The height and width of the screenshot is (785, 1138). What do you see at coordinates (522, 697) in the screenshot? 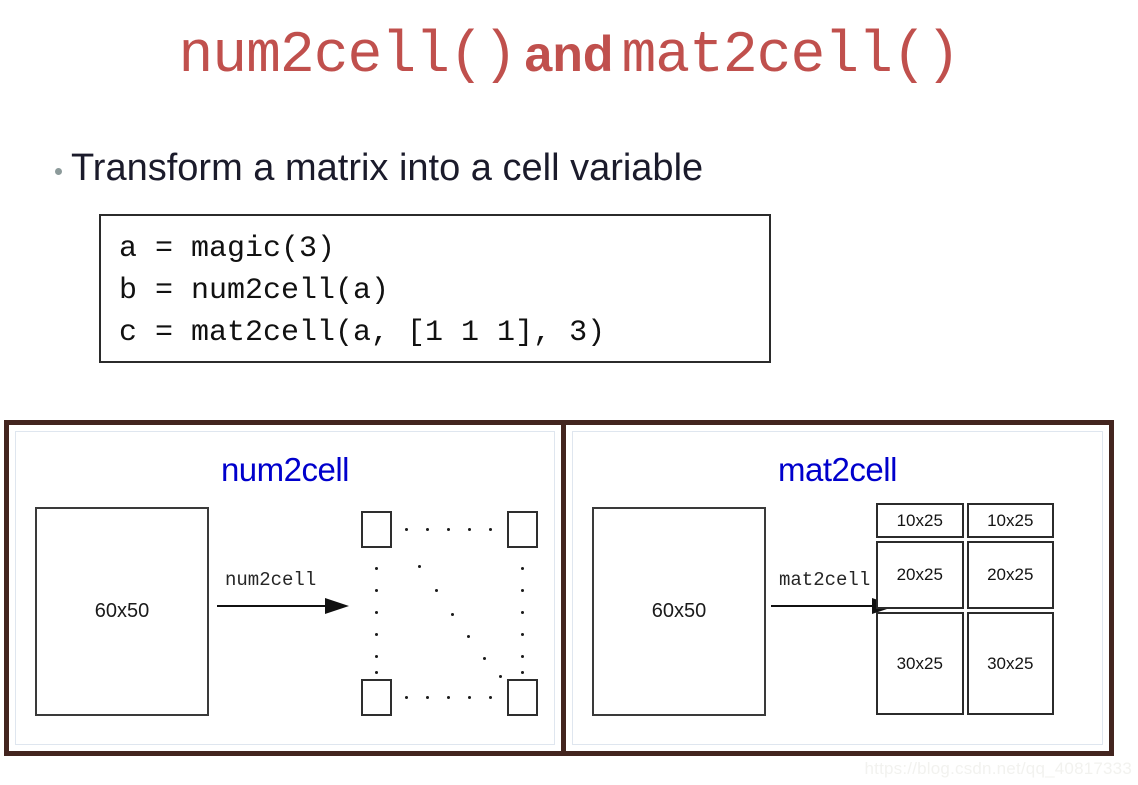
I see `result-cell-bottom-right` at bounding box center [522, 697].